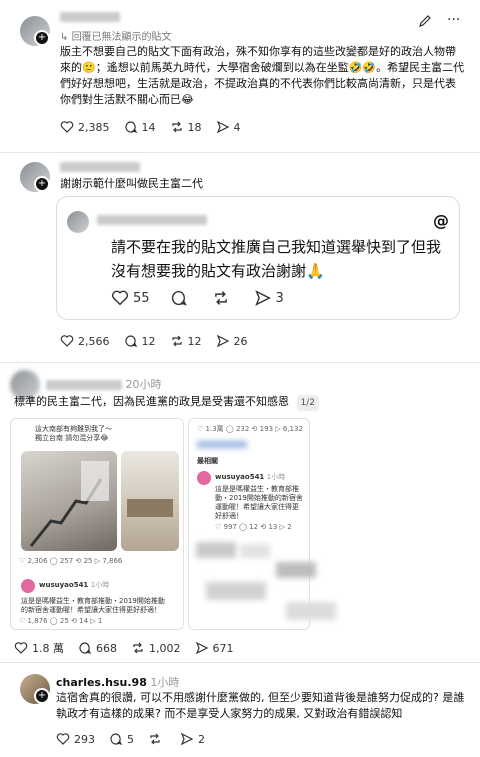 This screenshot has height=757, width=480. Describe the element at coordinates (201, 739) in the screenshot. I see `share-count: 2` at that location.